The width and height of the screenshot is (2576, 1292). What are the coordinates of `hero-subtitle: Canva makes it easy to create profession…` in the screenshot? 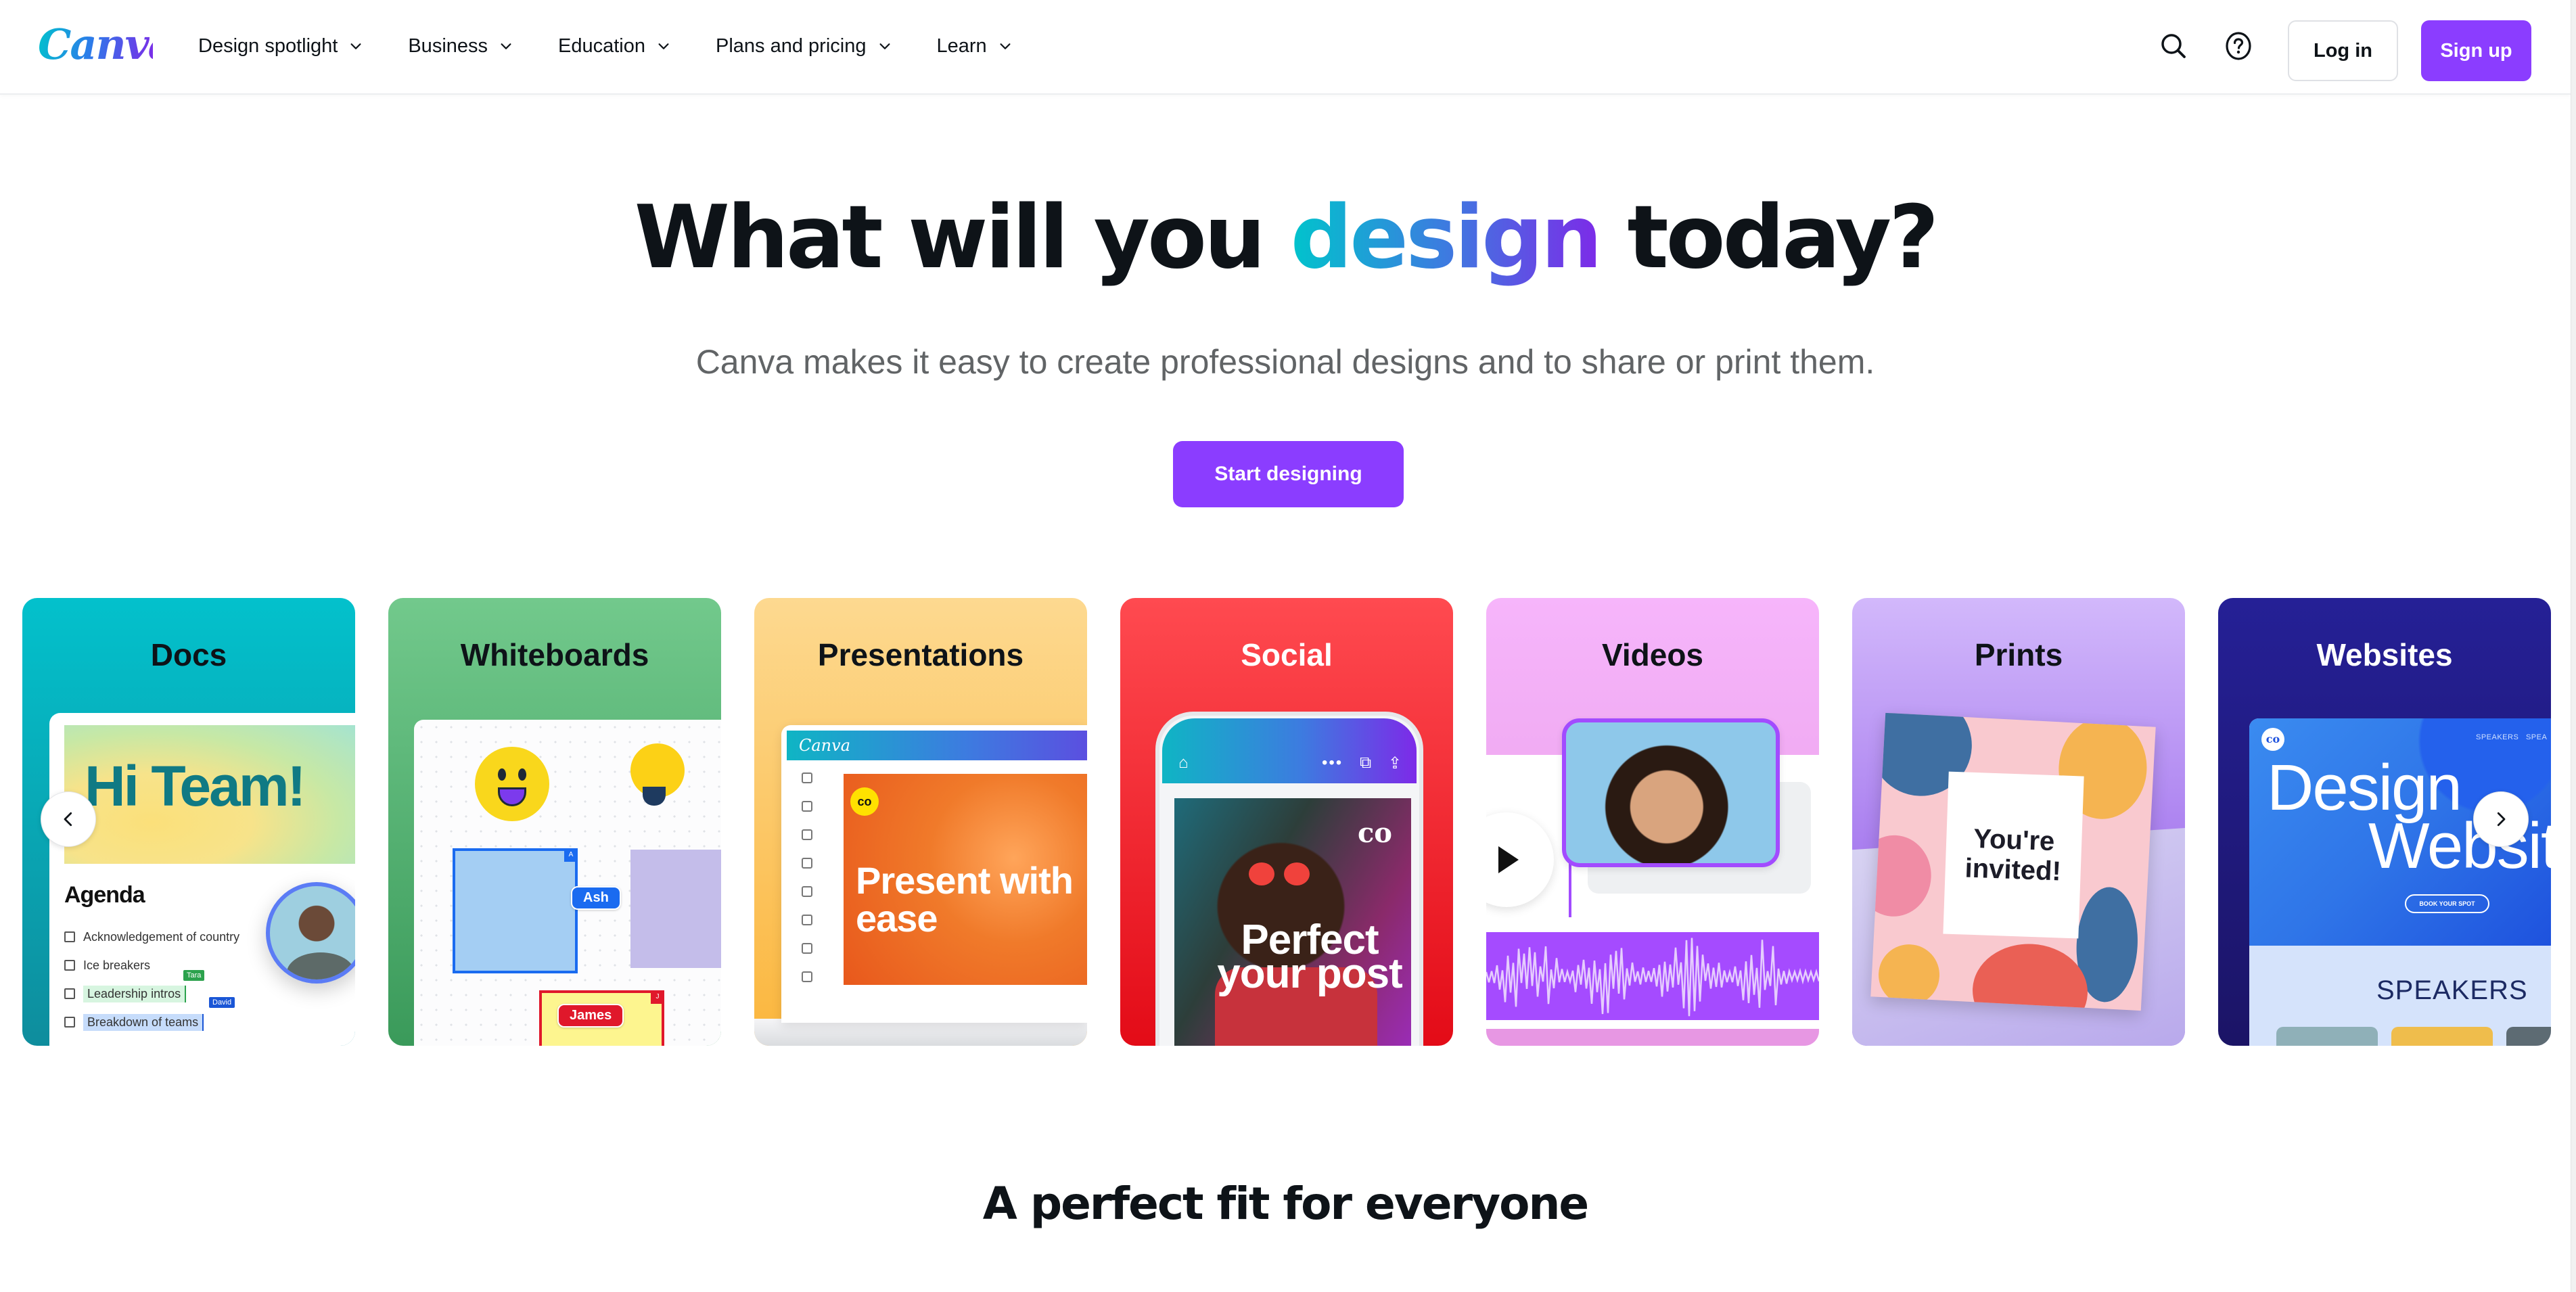 It's located at (1285, 362).